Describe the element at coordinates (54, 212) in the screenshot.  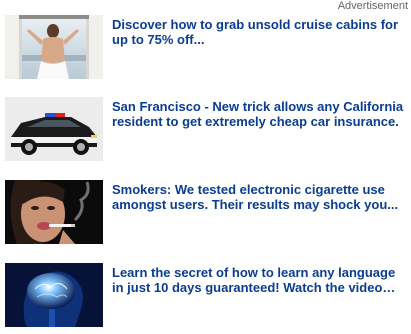
I see `woman-smoking-image` at that location.